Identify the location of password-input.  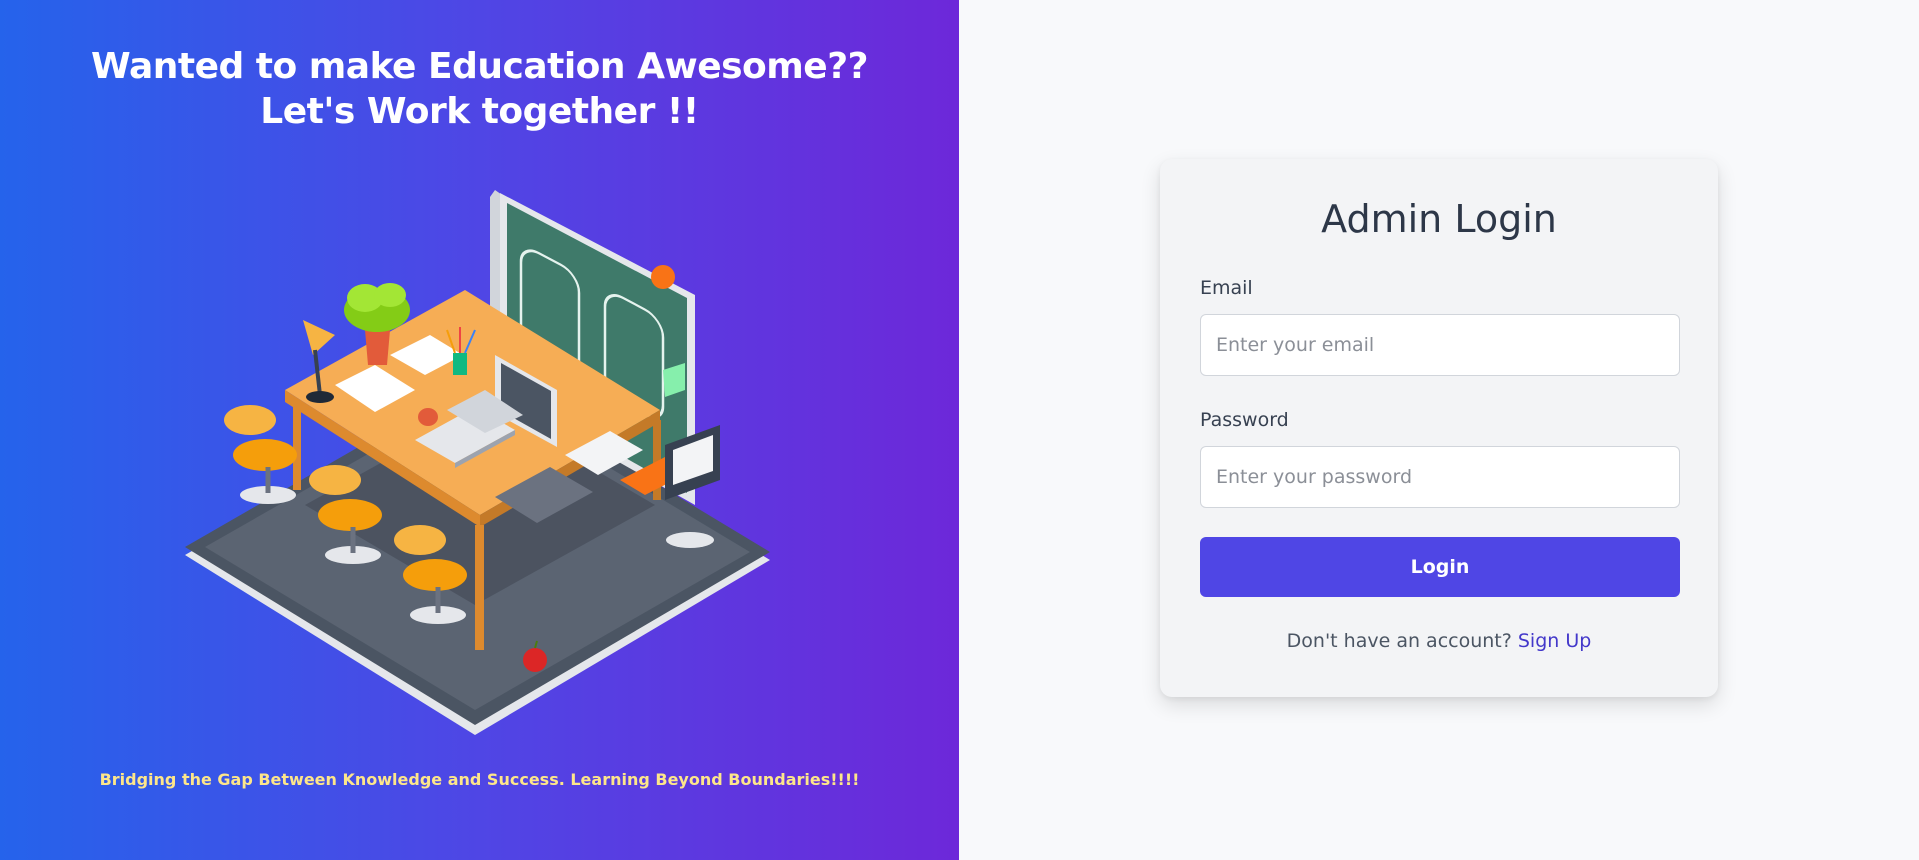
(1440, 477).